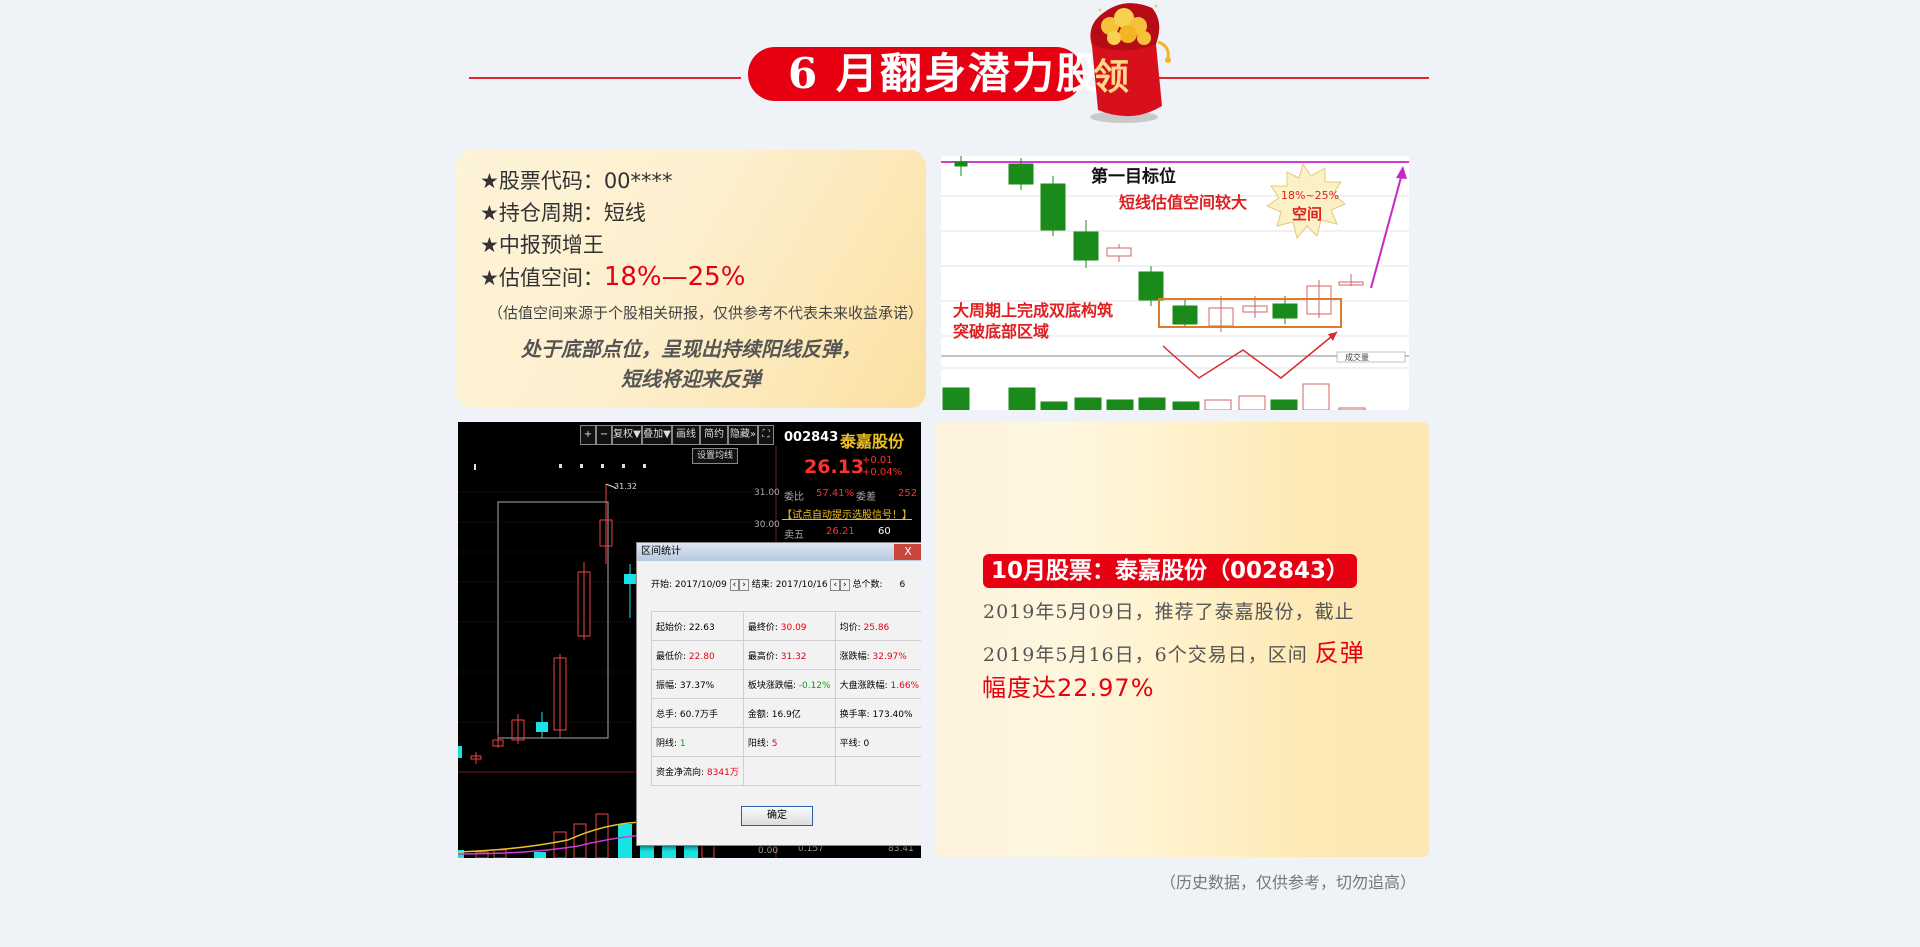 The width and height of the screenshot is (1920, 947). Describe the element at coordinates (767, 493) in the screenshot. I see `y-label-top: 31.00` at that location.